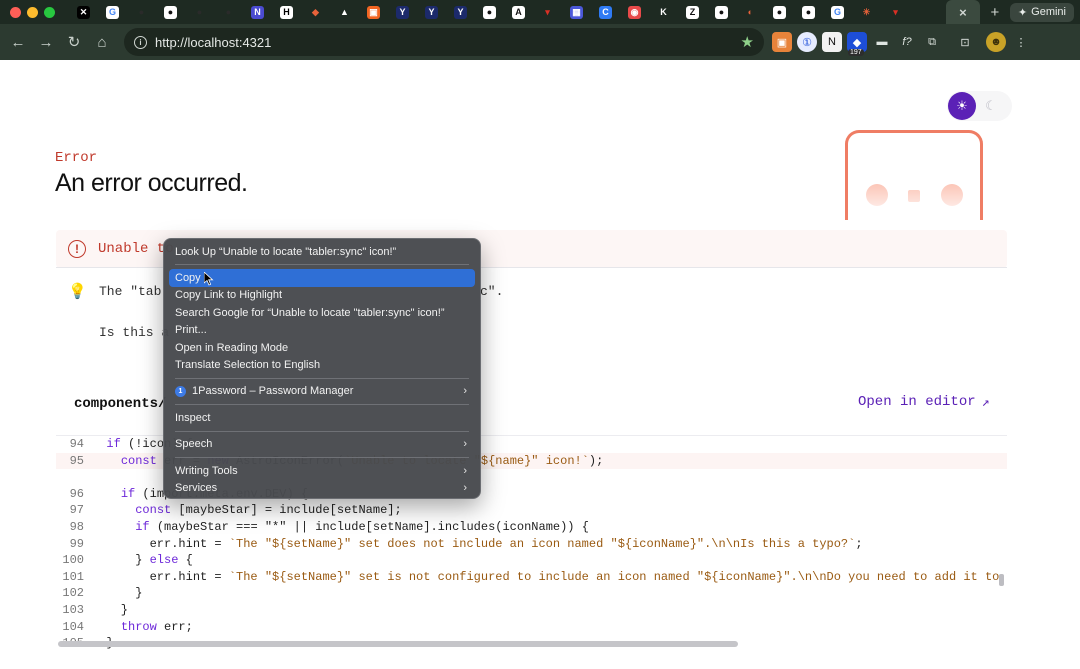 This screenshot has height=669, width=1080. What do you see at coordinates (663, 12) in the screenshot?
I see `browser-tab: K` at bounding box center [663, 12].